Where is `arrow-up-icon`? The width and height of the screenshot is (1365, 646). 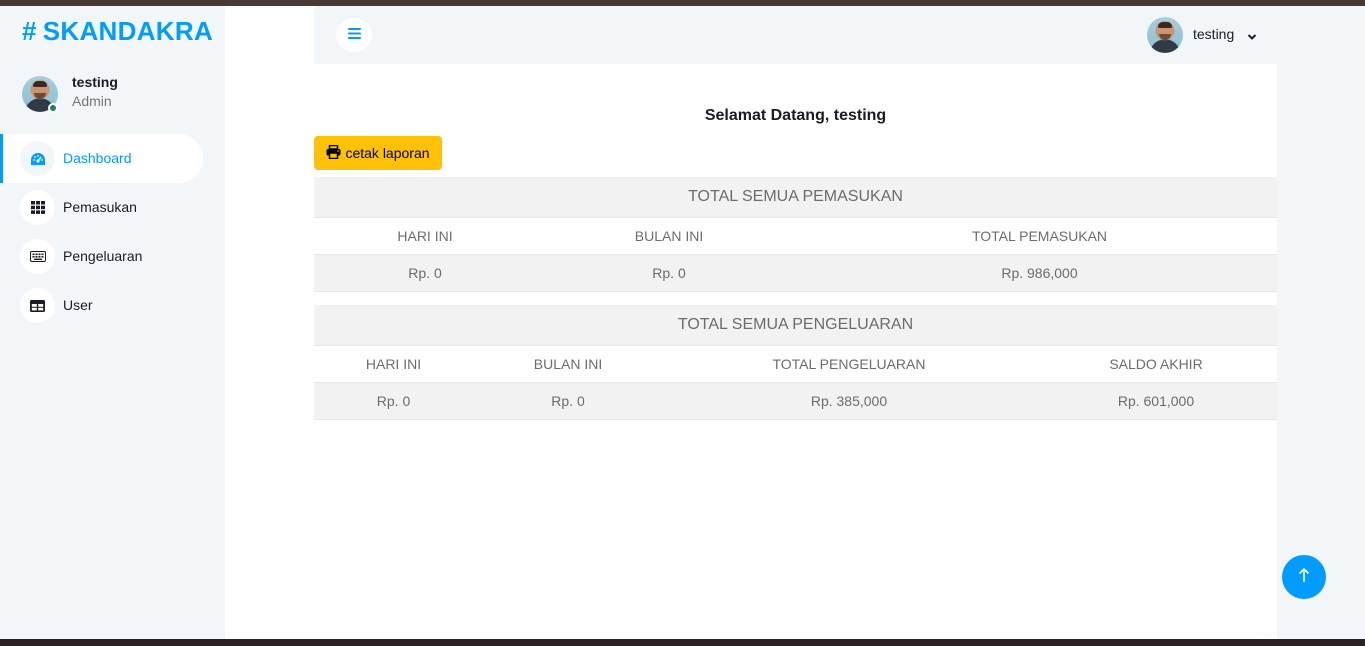
arrow-up-icon is located at coordinates (1304, 577).